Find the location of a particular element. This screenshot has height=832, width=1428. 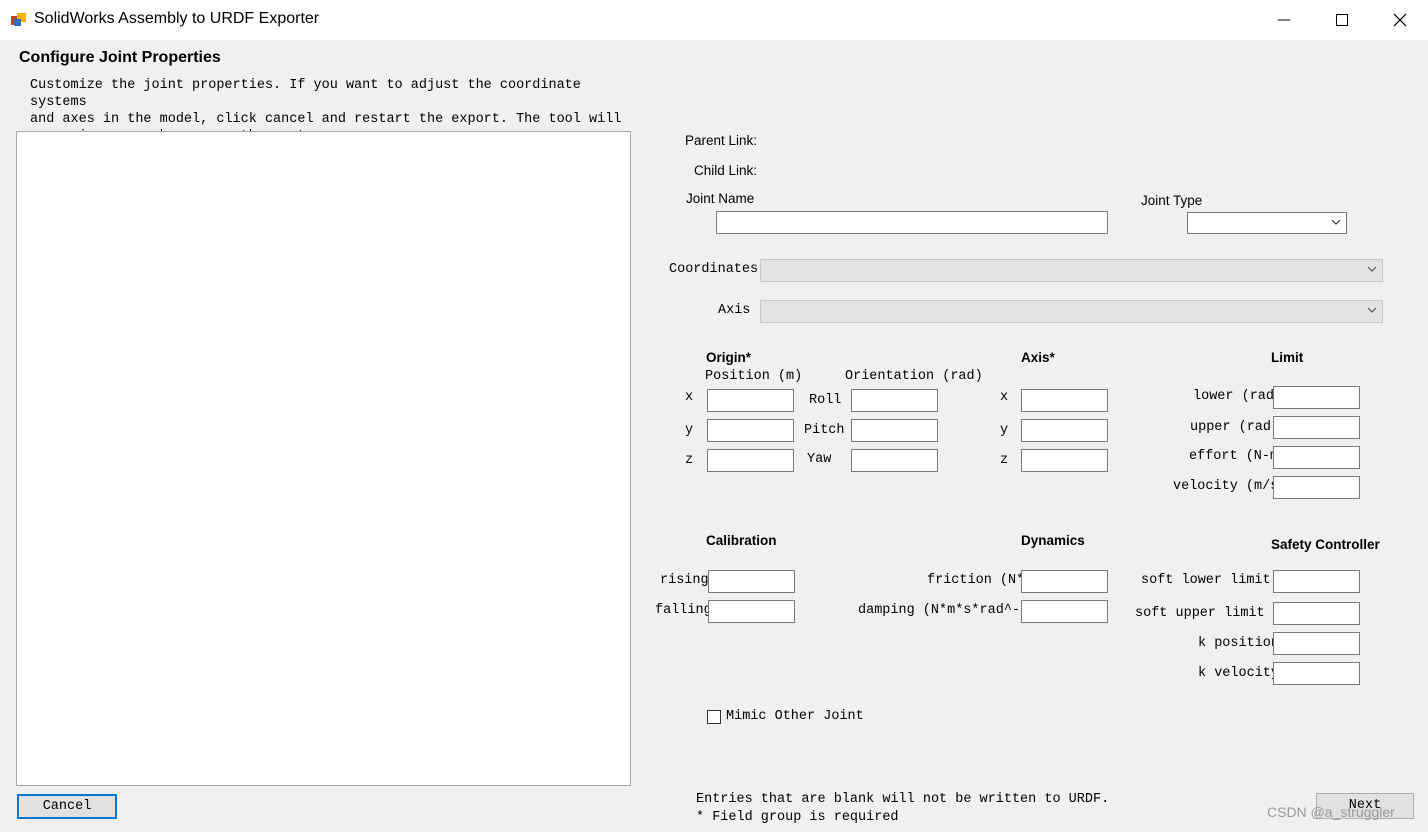

soft-upper-input is located at coordinates (1316, 613).